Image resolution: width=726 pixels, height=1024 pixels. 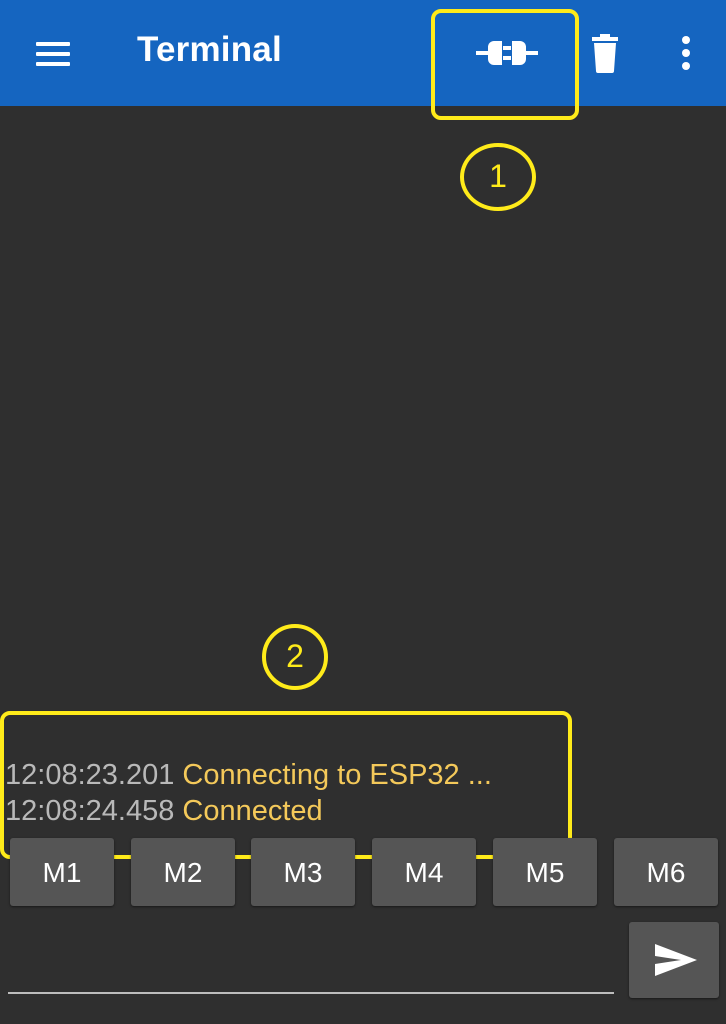 What do you see at coordinates (183, 872) in the screenshot?
I see `macro-button-m2: M2` at bounding box center [183, 872].